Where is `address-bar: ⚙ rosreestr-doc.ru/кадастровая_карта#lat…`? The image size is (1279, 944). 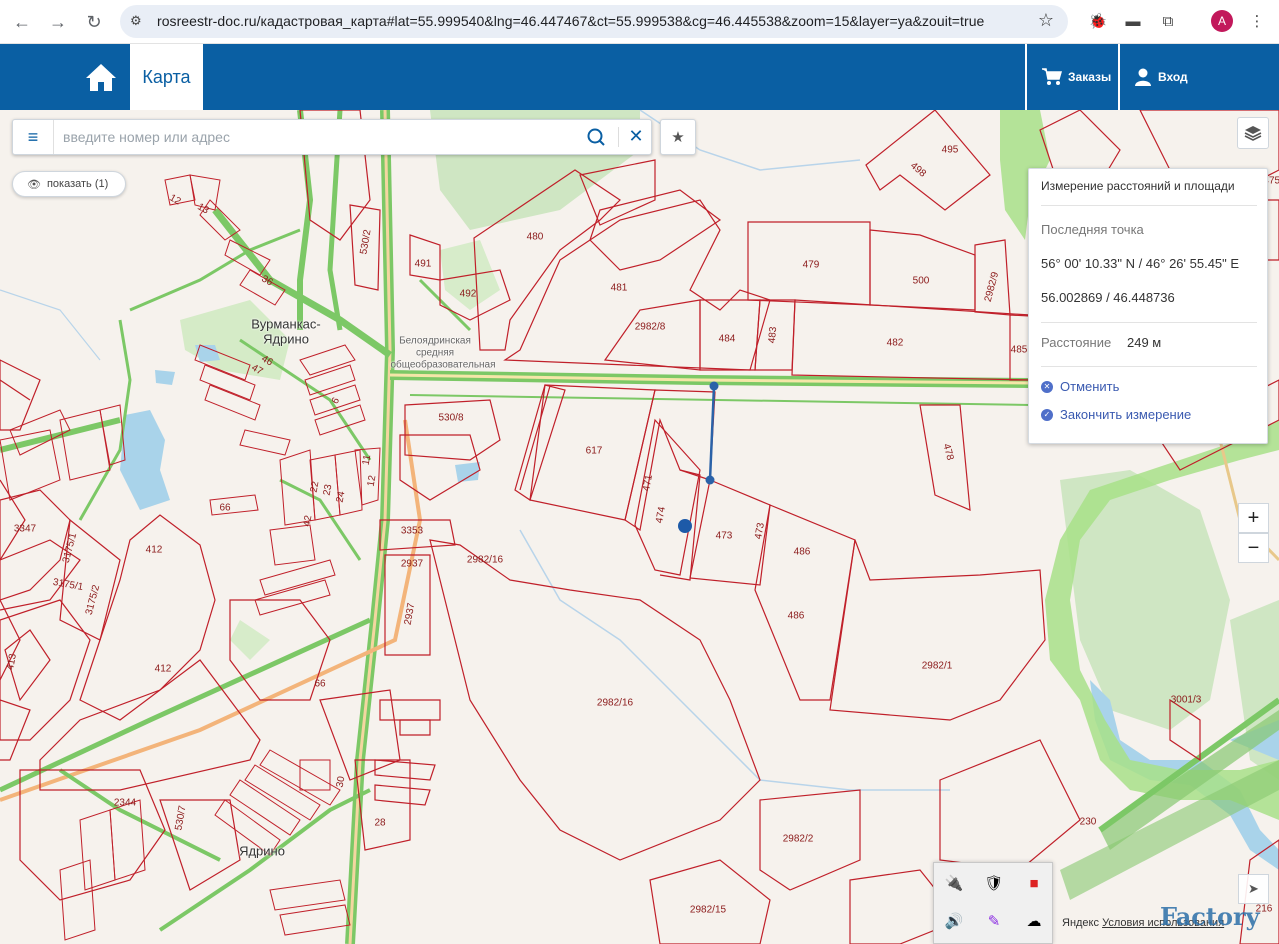 address-bar: ⚙ rosreestr-doc.ru/кадастровая_карта#lat… is located at coordinates (594, 21).